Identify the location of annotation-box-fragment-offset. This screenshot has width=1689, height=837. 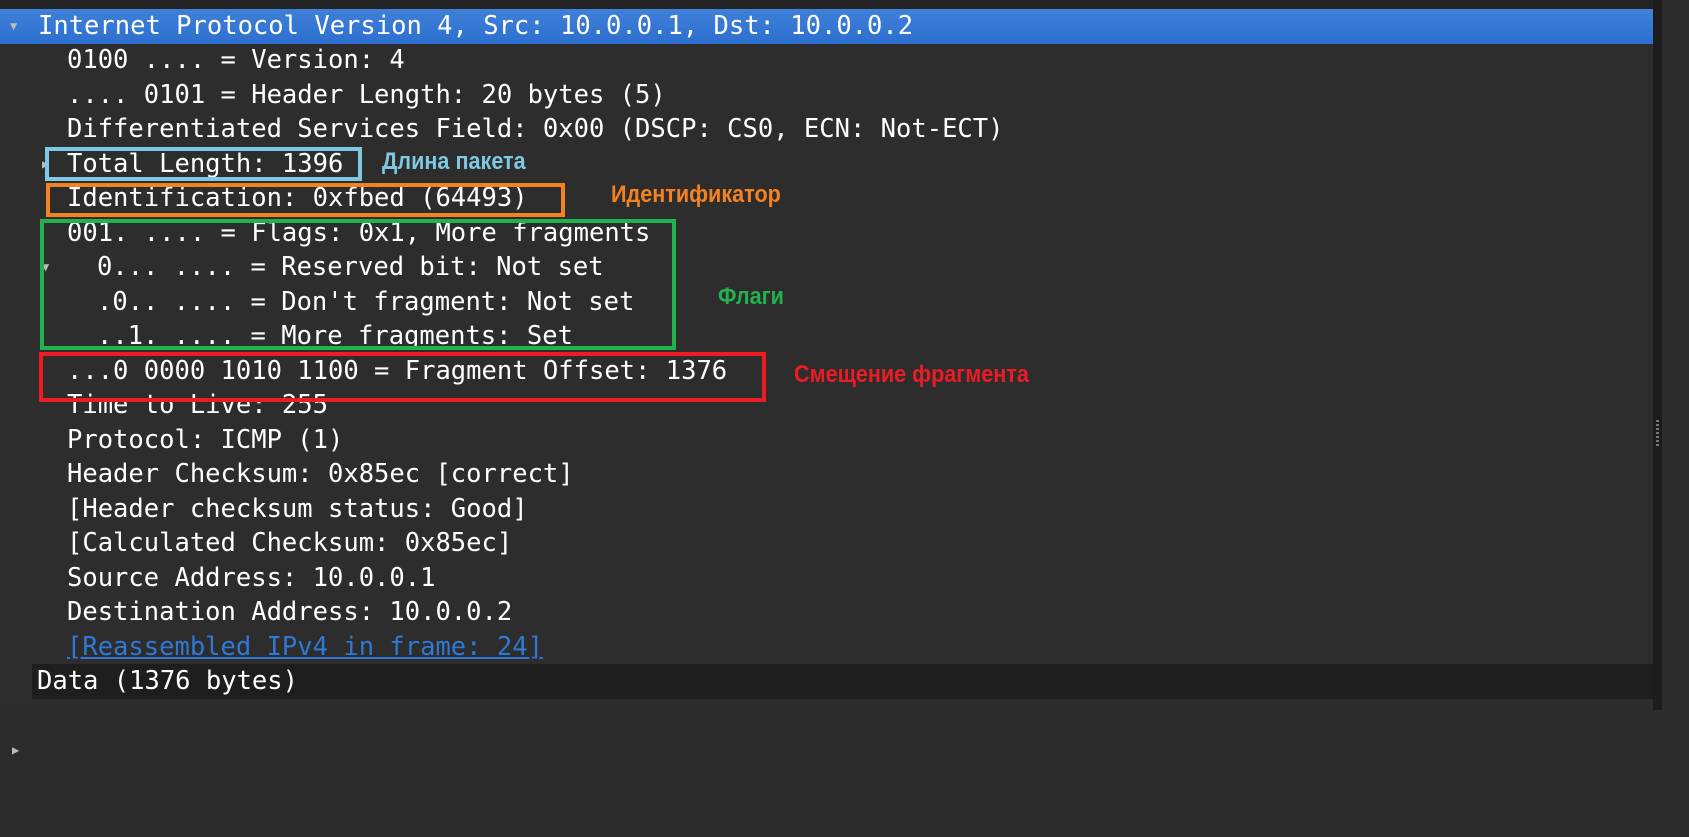
(402, 377).